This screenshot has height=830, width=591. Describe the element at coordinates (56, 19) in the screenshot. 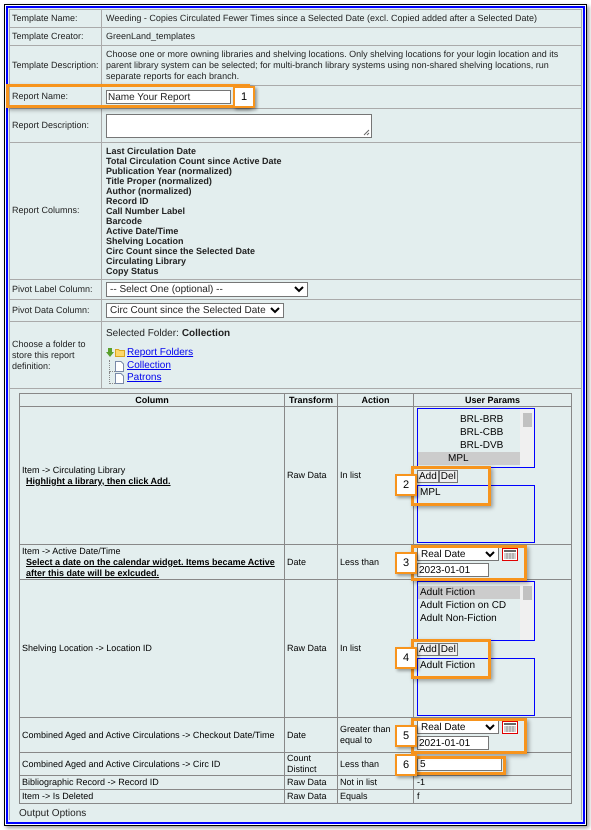

I see `field-label: Template Name:` at that location.